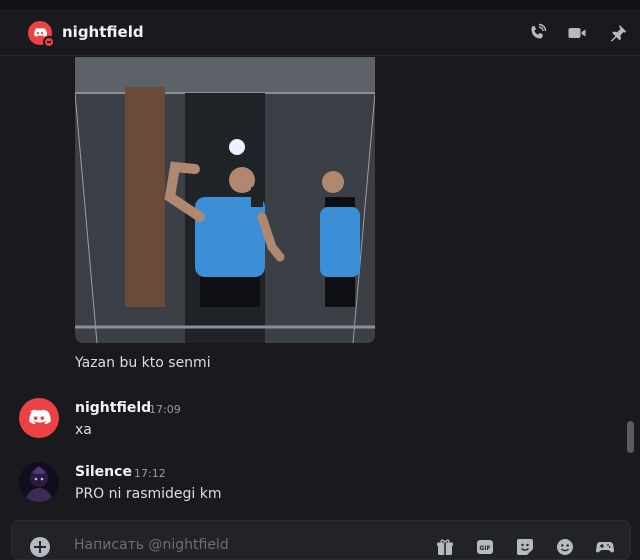 The height and width of the screenshot is (560, 640). Describe the element at coordinates (445, 547) in the screenshot. I see `gift-icon` at that location.